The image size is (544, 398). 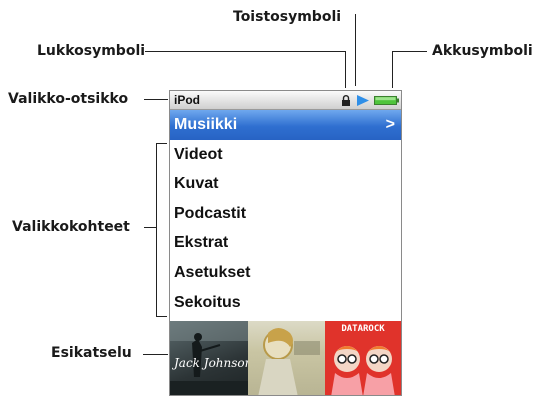 I want to click on label-akkusymboli: Akkusymboli, so click(x=482, y=51).